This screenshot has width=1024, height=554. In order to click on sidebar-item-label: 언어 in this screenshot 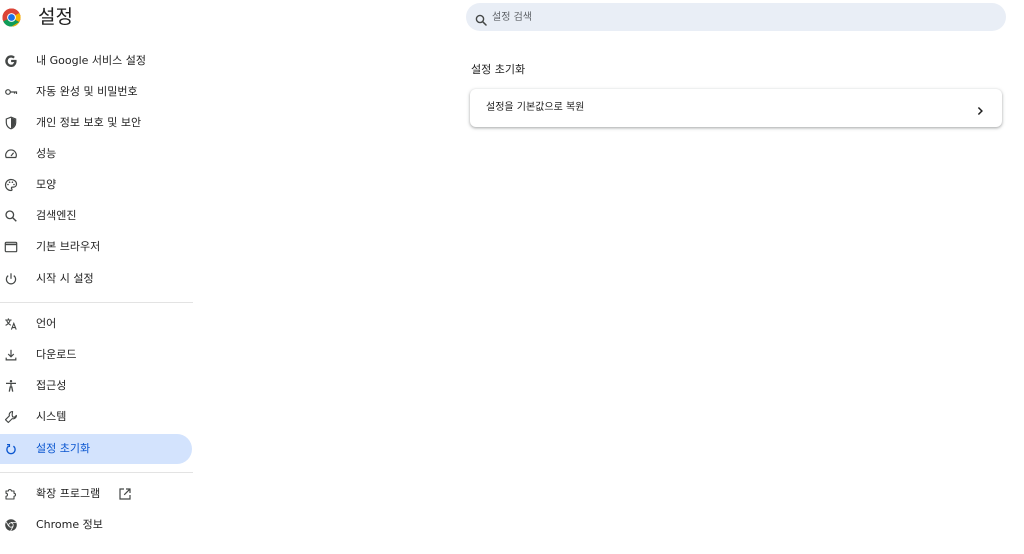, I will do `click(46, 323)`.